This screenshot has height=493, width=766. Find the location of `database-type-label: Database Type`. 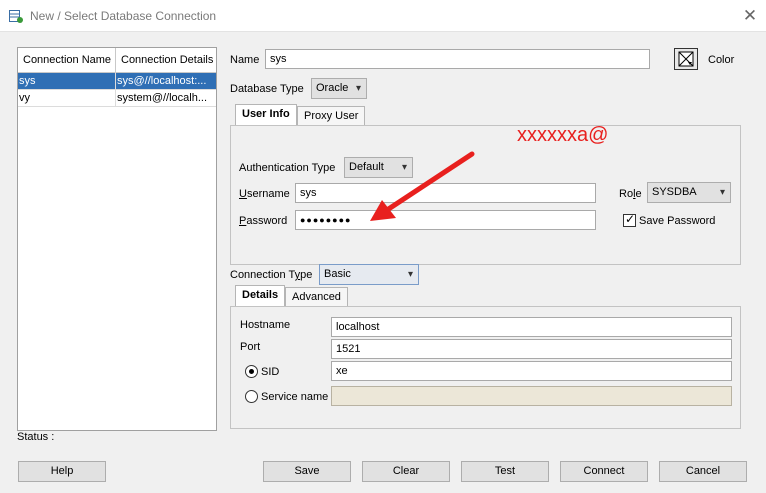

database-type-label: Database Type is located at coordinates (267, 89).